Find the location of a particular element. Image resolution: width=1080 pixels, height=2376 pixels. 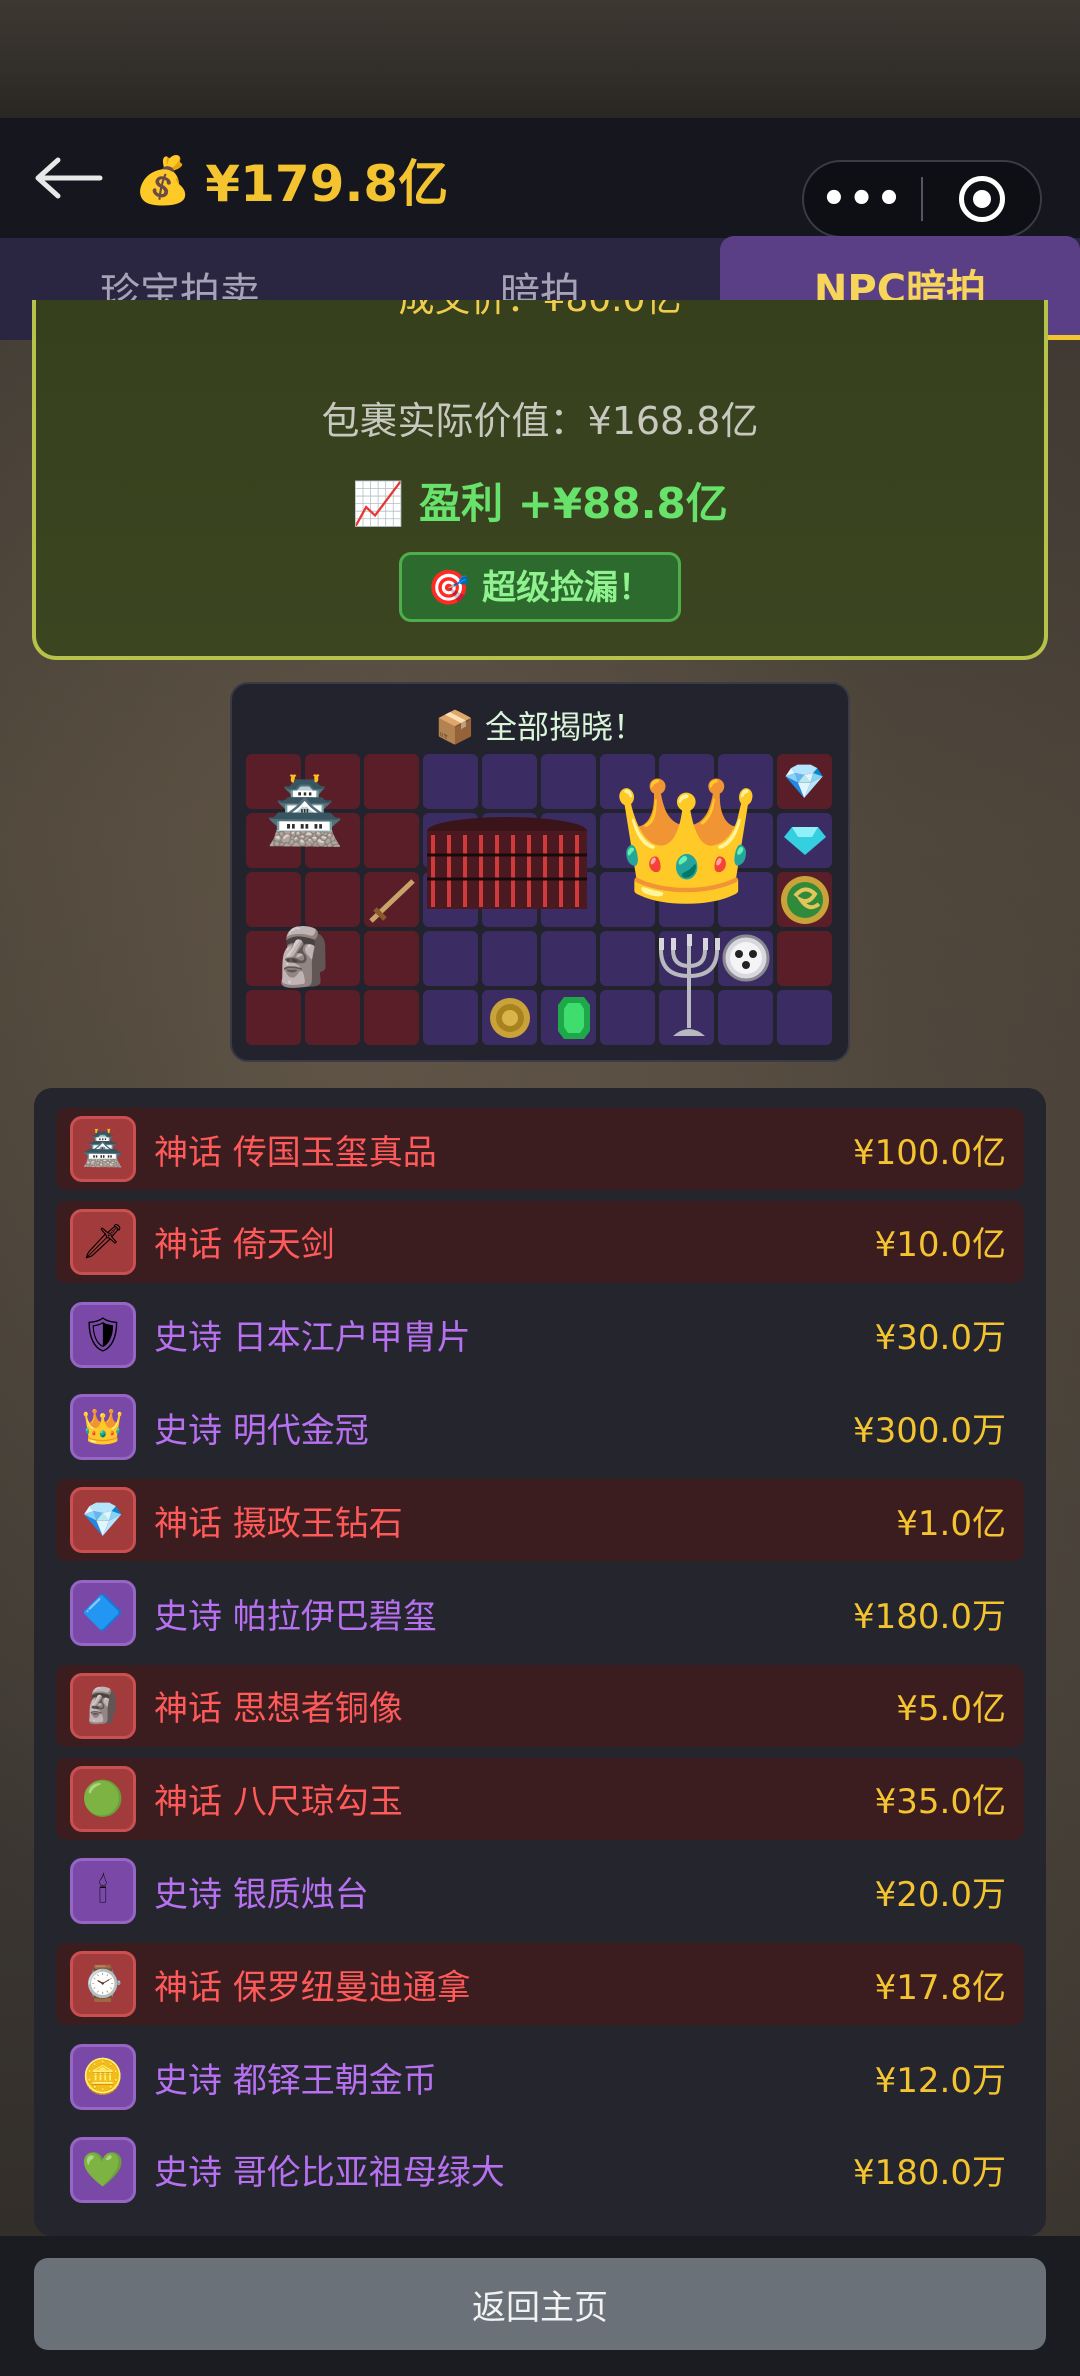

item-title: 传国玉玺真品 is located at coordinates (334, 1152).